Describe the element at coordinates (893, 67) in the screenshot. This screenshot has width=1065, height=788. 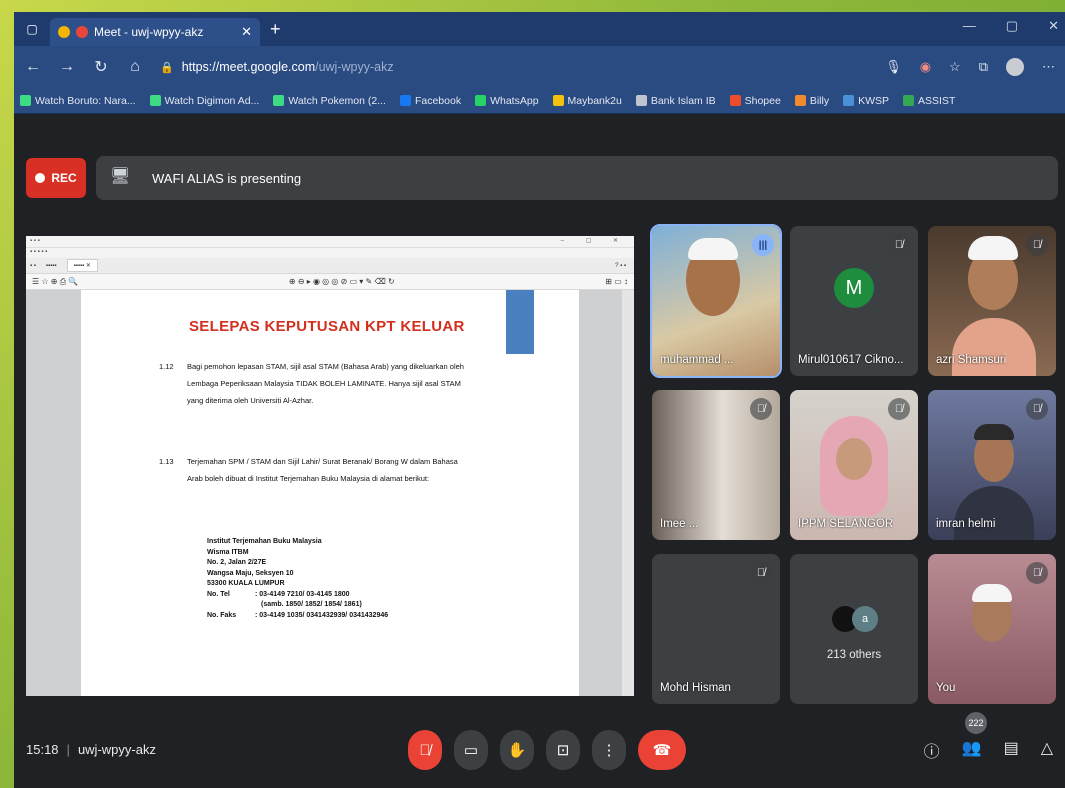
I see `mic-indicator-icon: 🎙` at that location.